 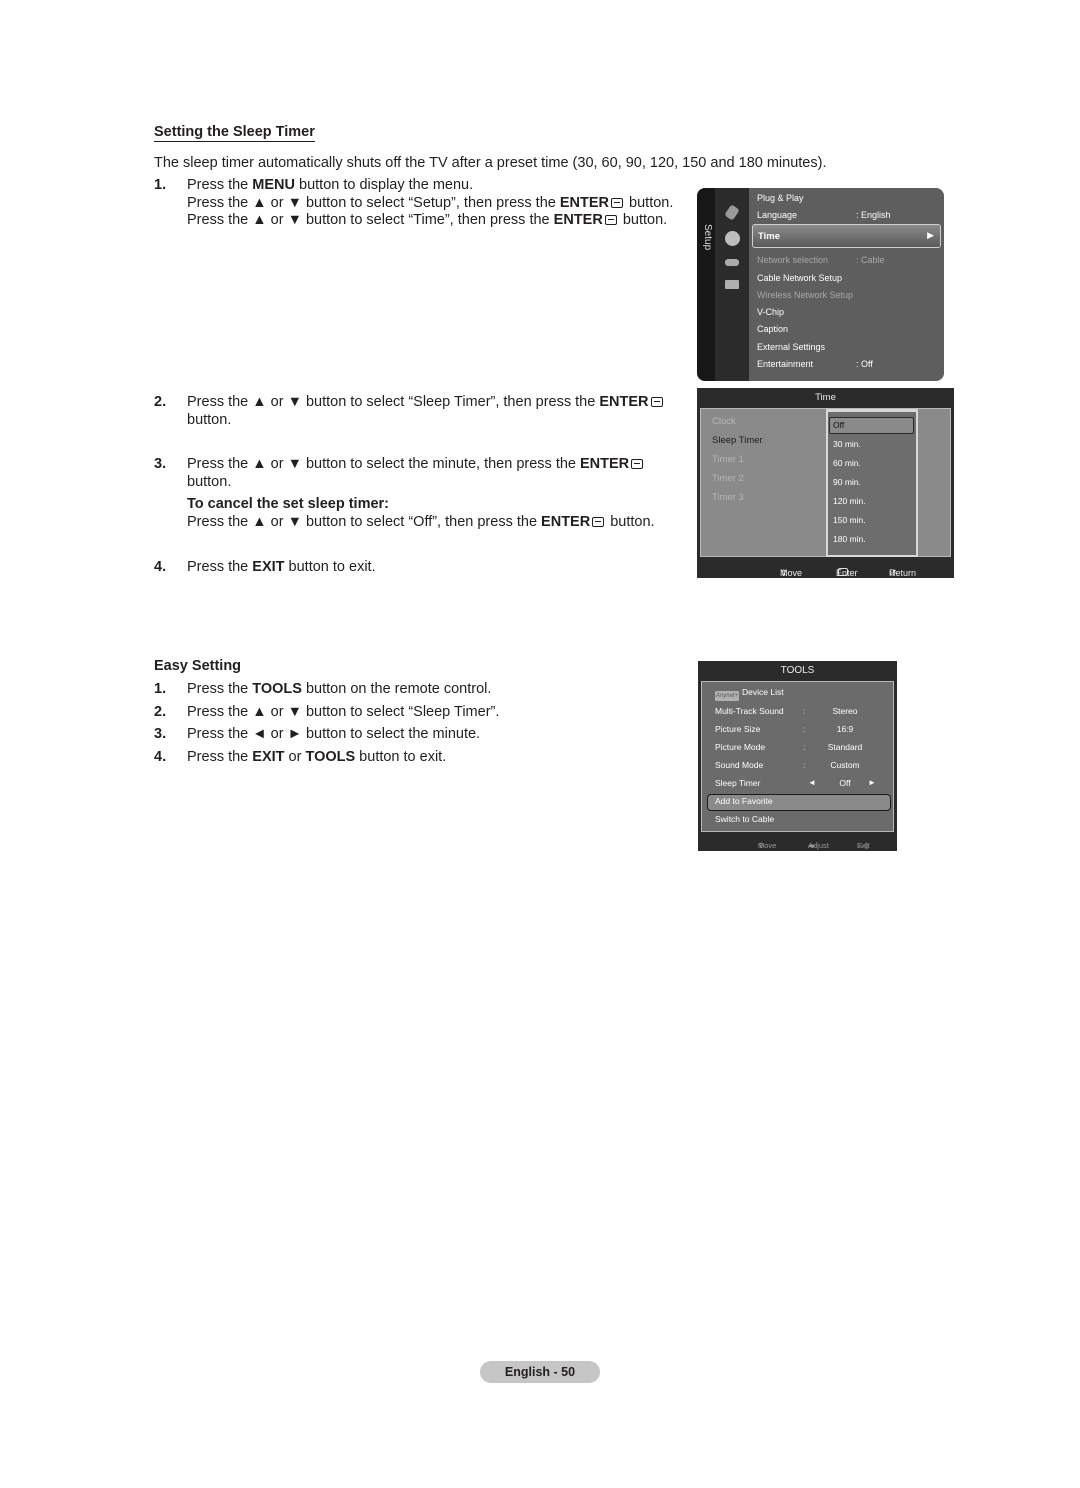 What do you see at coordinates (845, 783) in the screenshot?
I see `sleep-timer-value: Off` at bounding box center [845, 783].